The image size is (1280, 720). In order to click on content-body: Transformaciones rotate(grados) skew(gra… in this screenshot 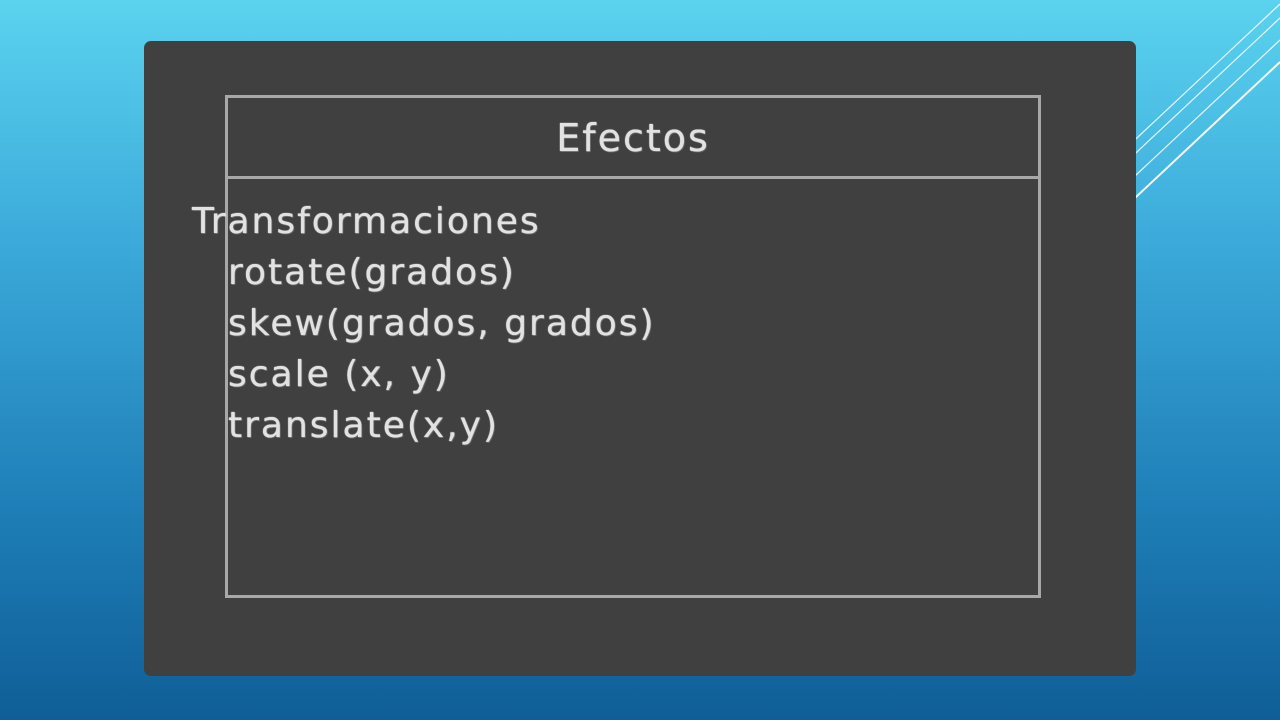, I will do `click(424, 323)`.